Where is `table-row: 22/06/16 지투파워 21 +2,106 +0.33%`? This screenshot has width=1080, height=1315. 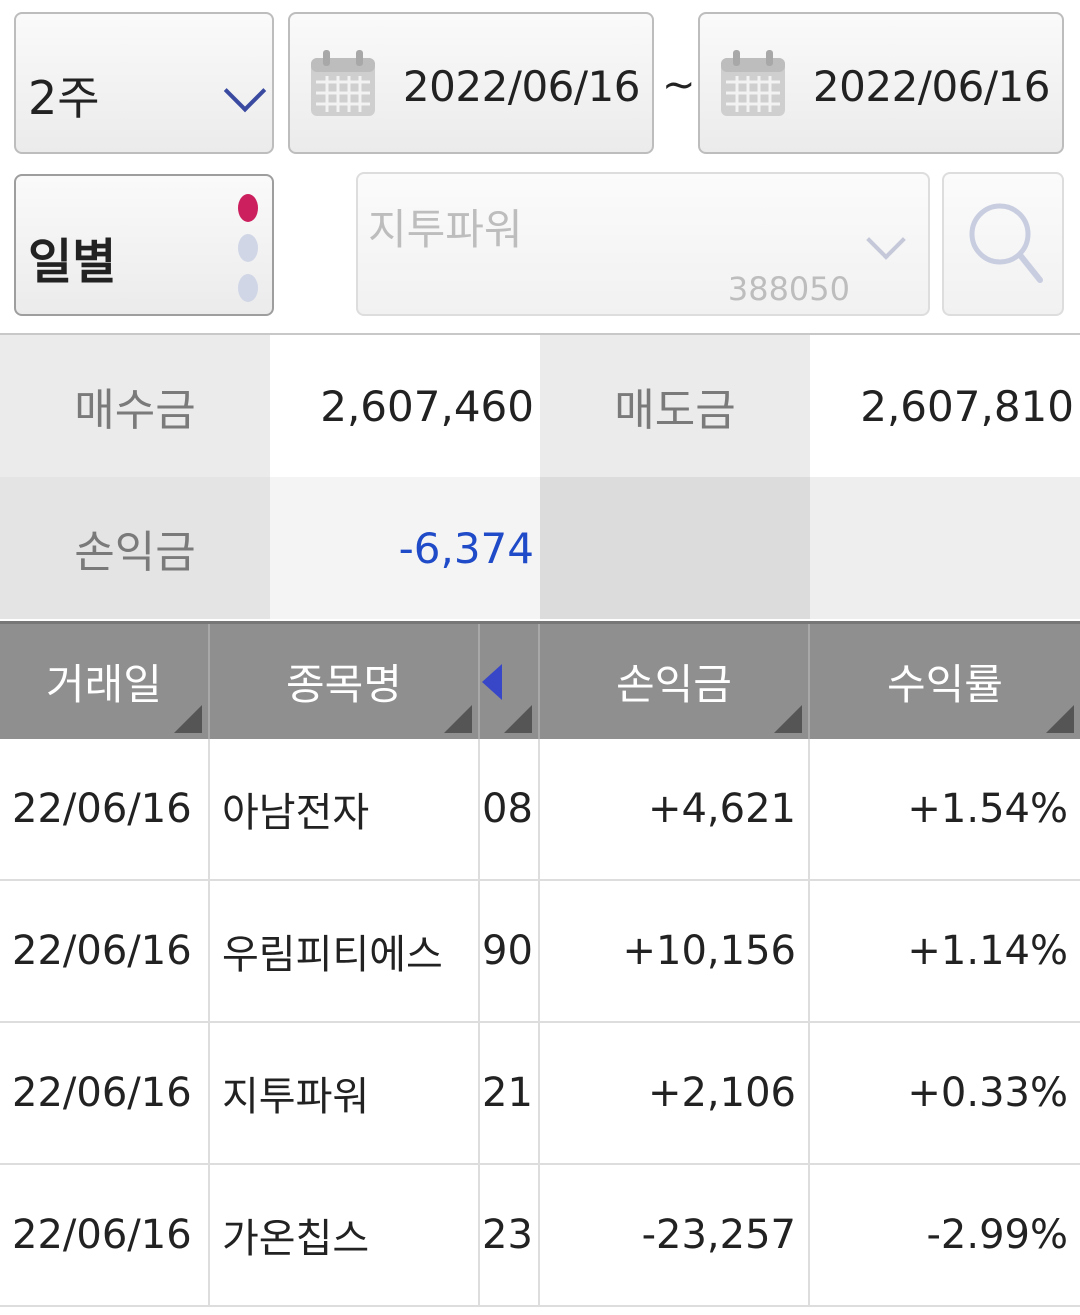 table-row: 22/06/16 지투파워 21 +2,106 +0.33% is located at coordinates (540, 1094).